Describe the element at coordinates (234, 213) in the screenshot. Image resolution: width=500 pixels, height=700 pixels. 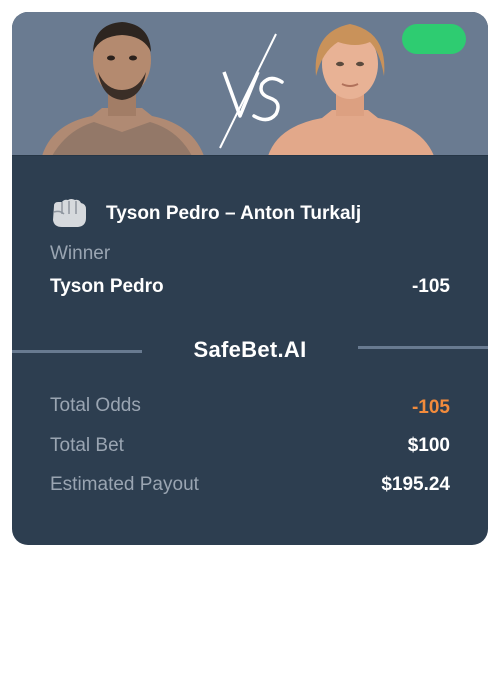
I see `matchup-title: Tyson Pedro – Anton Turkalj` at that location.